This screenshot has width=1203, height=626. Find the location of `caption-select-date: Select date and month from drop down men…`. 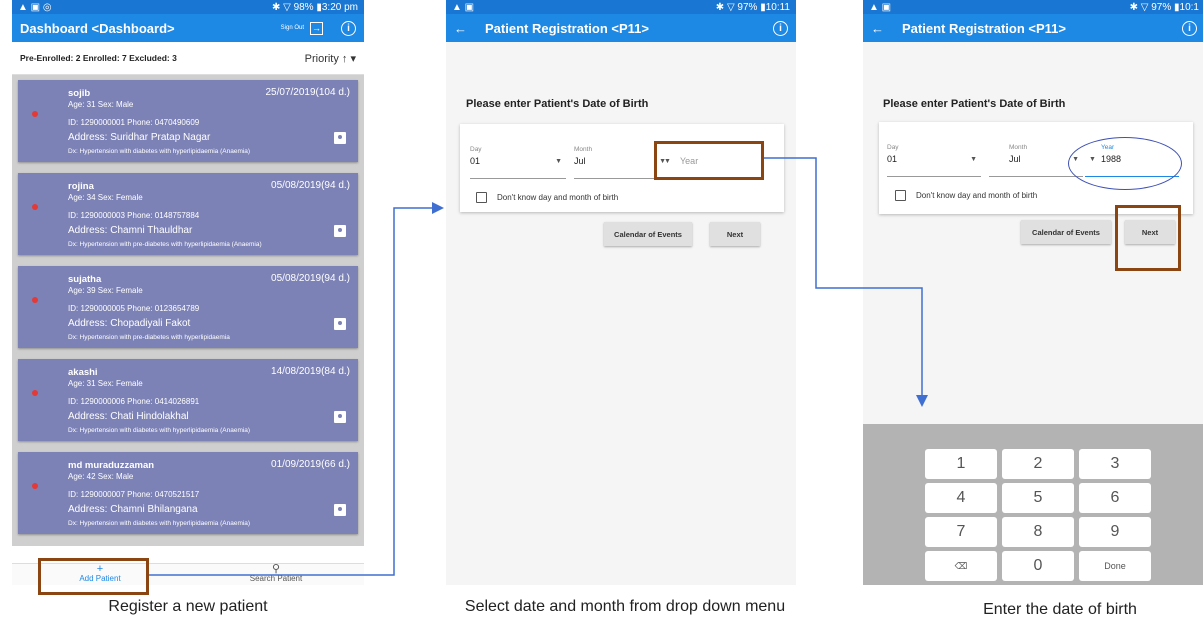

caption-select-date: Select date and month from drop down men… is located at coordinates (625, 606).